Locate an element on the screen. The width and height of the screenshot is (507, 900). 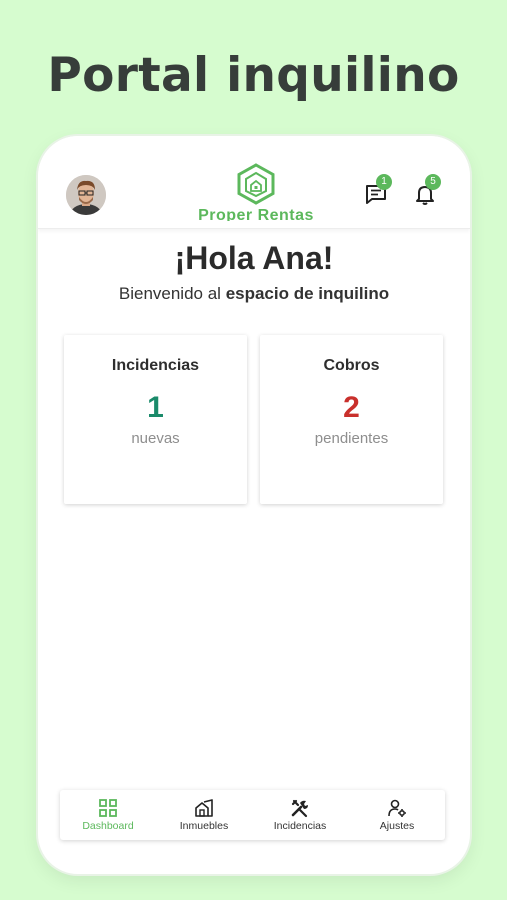
buildings-icon is located at coordinates (204, 808).